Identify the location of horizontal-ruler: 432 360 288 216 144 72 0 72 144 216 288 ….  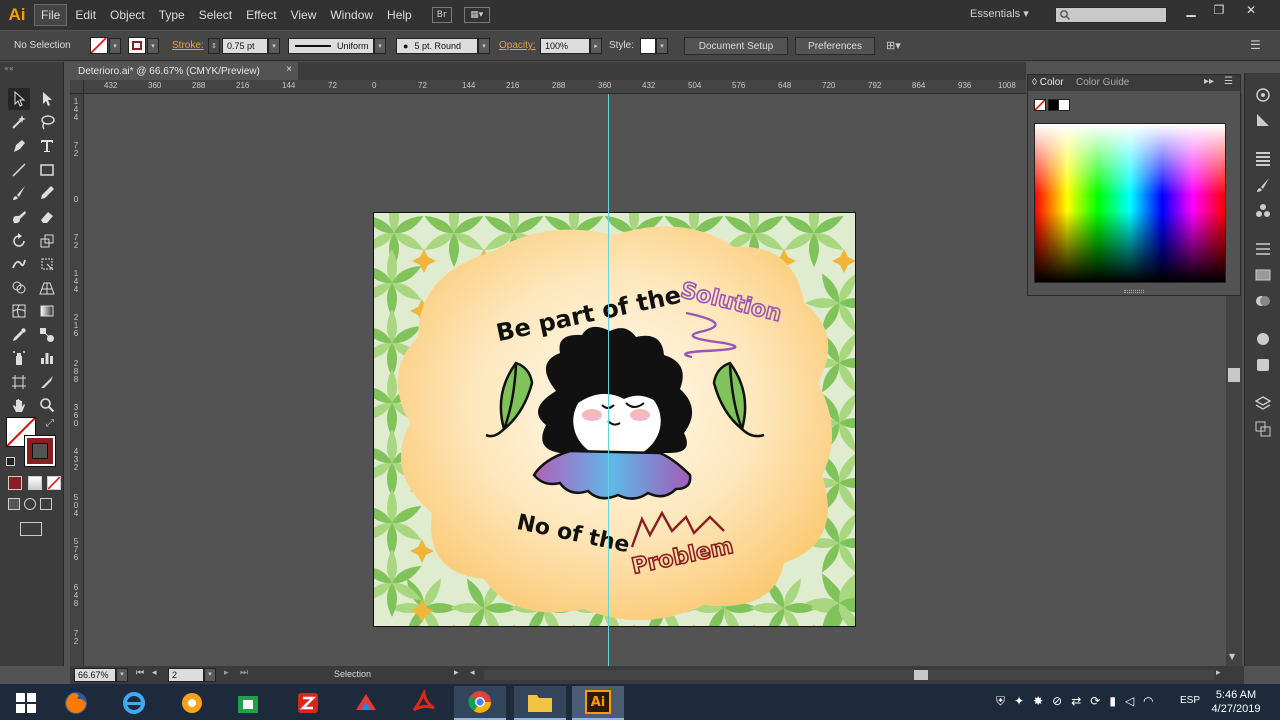
(555, 87).